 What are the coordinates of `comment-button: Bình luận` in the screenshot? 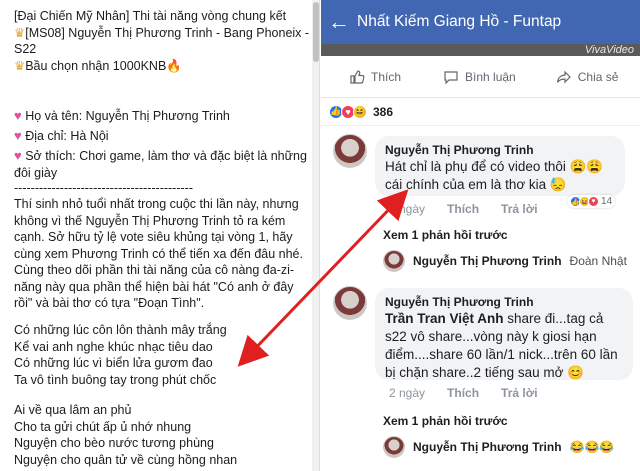 It's located at (479, 77).